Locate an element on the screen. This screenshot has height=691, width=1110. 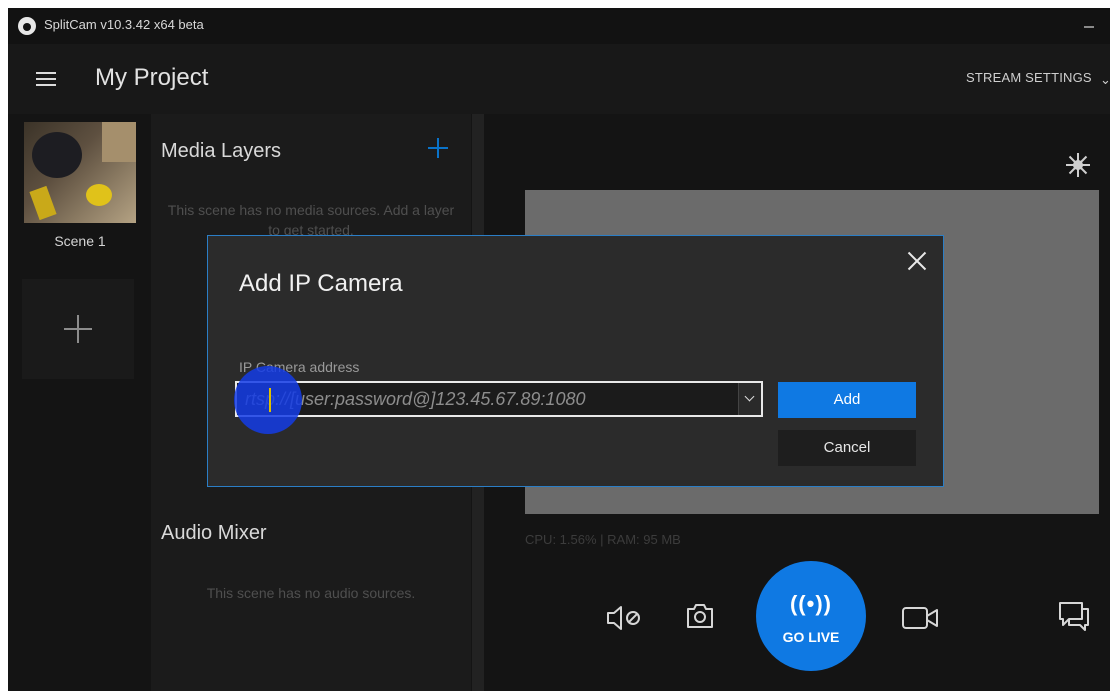
brightness-icon is located at coordinates (1078, 165).